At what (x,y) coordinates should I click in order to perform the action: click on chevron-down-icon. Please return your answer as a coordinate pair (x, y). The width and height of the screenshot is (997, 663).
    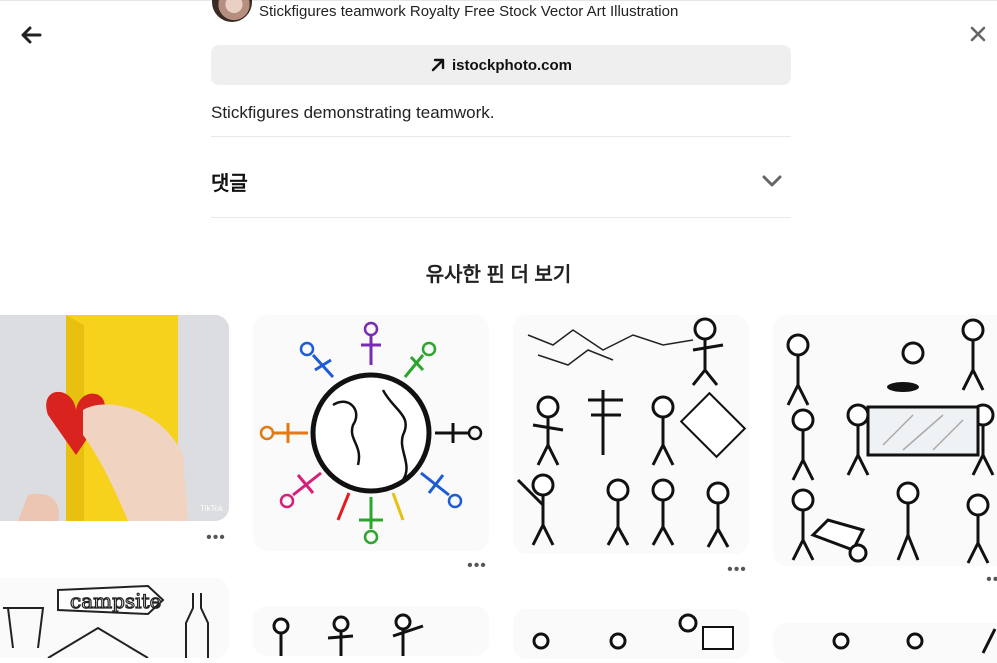
    Looking at the image, I should click on (772, 181).